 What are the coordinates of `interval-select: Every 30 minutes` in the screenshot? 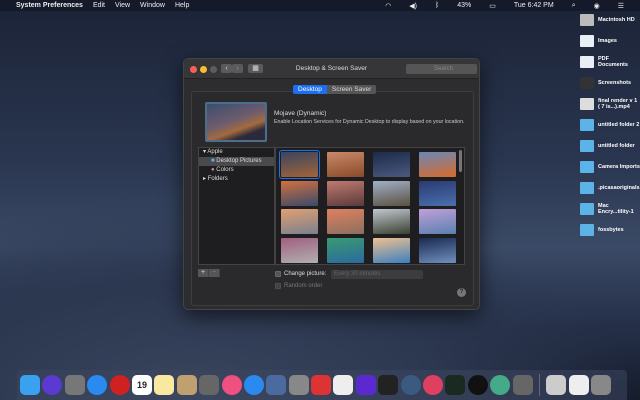 It's located at (377, 274).